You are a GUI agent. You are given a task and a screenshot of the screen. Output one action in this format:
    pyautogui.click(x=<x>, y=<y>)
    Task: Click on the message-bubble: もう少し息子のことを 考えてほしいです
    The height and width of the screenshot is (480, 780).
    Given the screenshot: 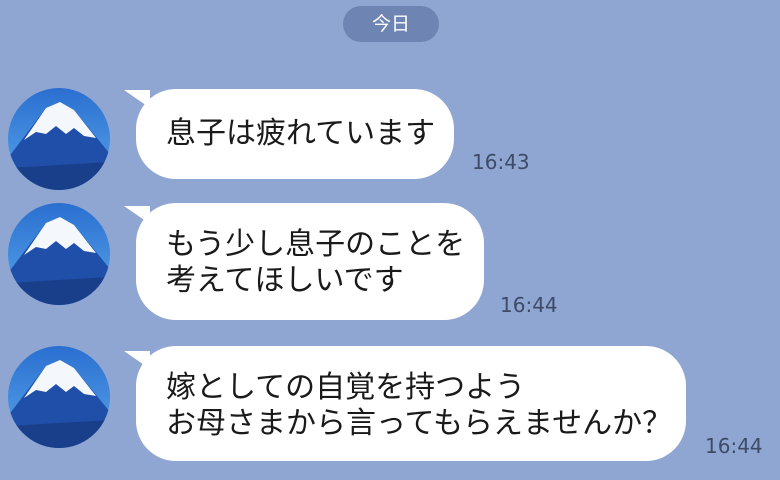 What is the action you would take?
    pyautogui.click(x=310, y=261)
    